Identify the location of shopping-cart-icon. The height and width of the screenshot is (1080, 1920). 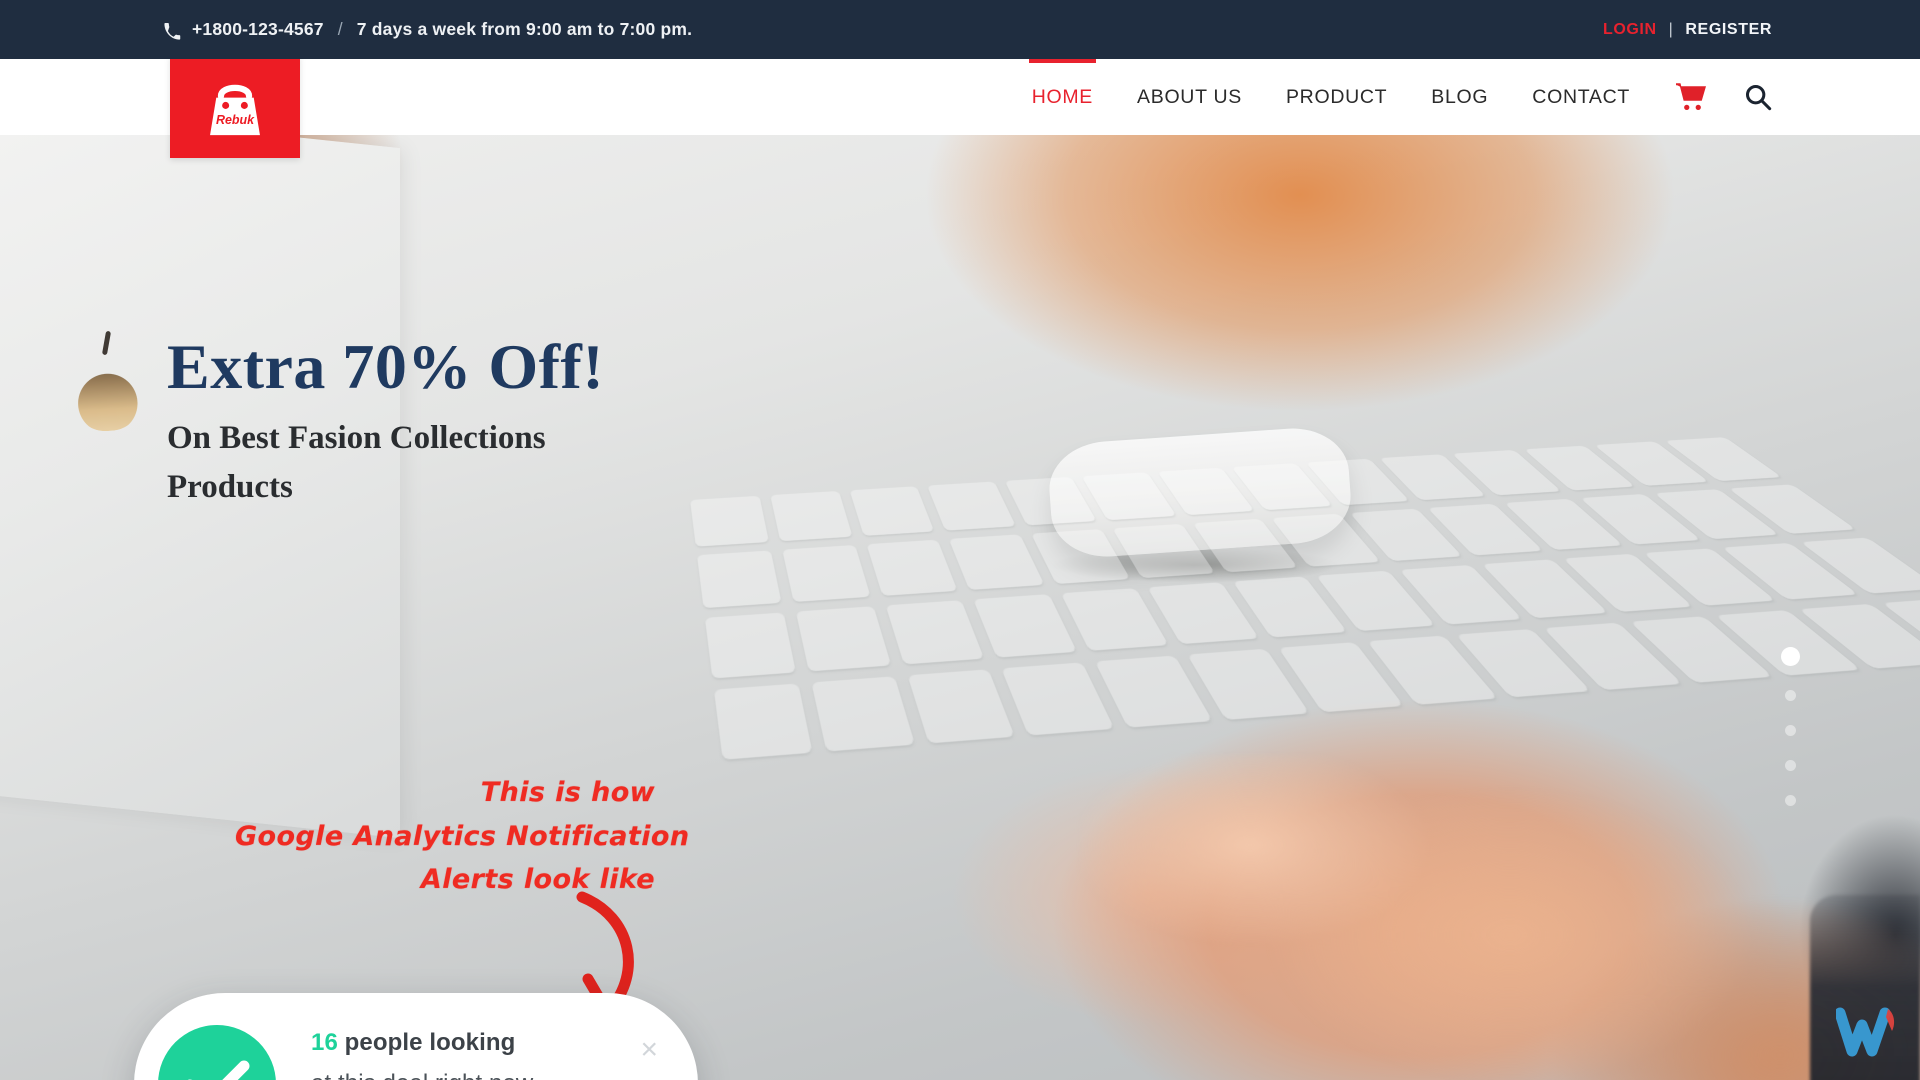
(1691, 97).